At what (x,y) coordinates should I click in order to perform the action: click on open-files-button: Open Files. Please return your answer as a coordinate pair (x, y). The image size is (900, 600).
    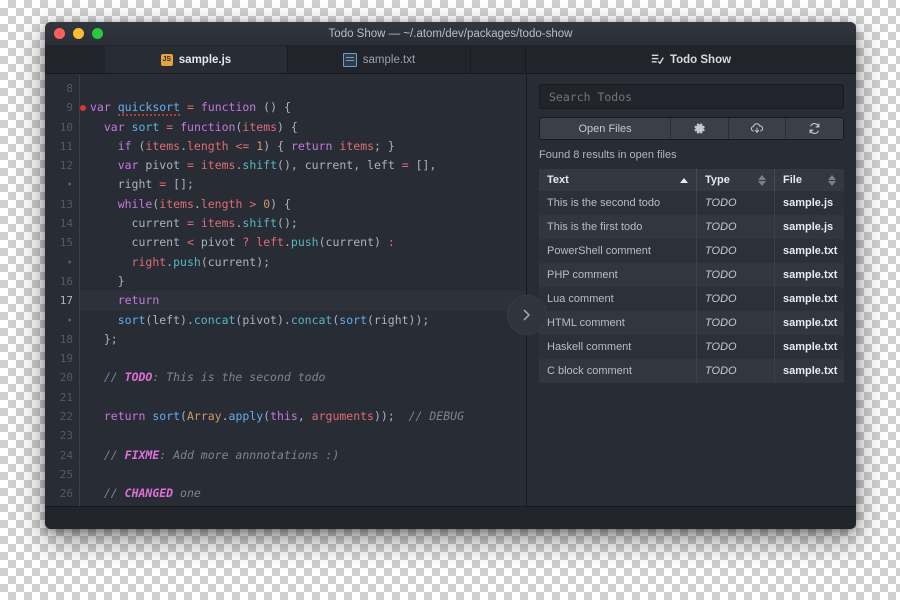
    Looking at the image, I should click on (606, 128).